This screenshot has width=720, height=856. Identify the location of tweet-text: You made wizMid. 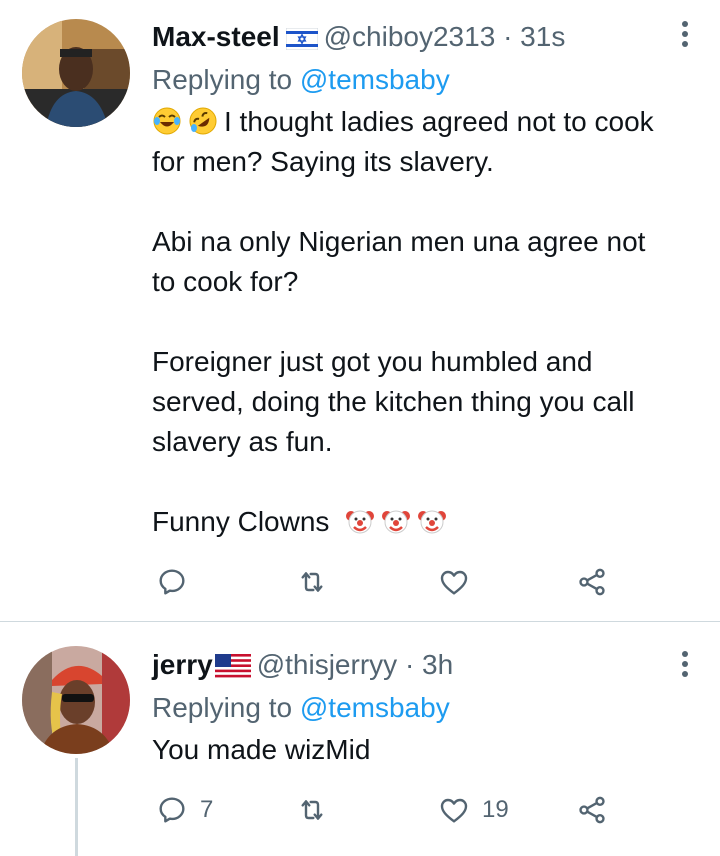
(411, 750).